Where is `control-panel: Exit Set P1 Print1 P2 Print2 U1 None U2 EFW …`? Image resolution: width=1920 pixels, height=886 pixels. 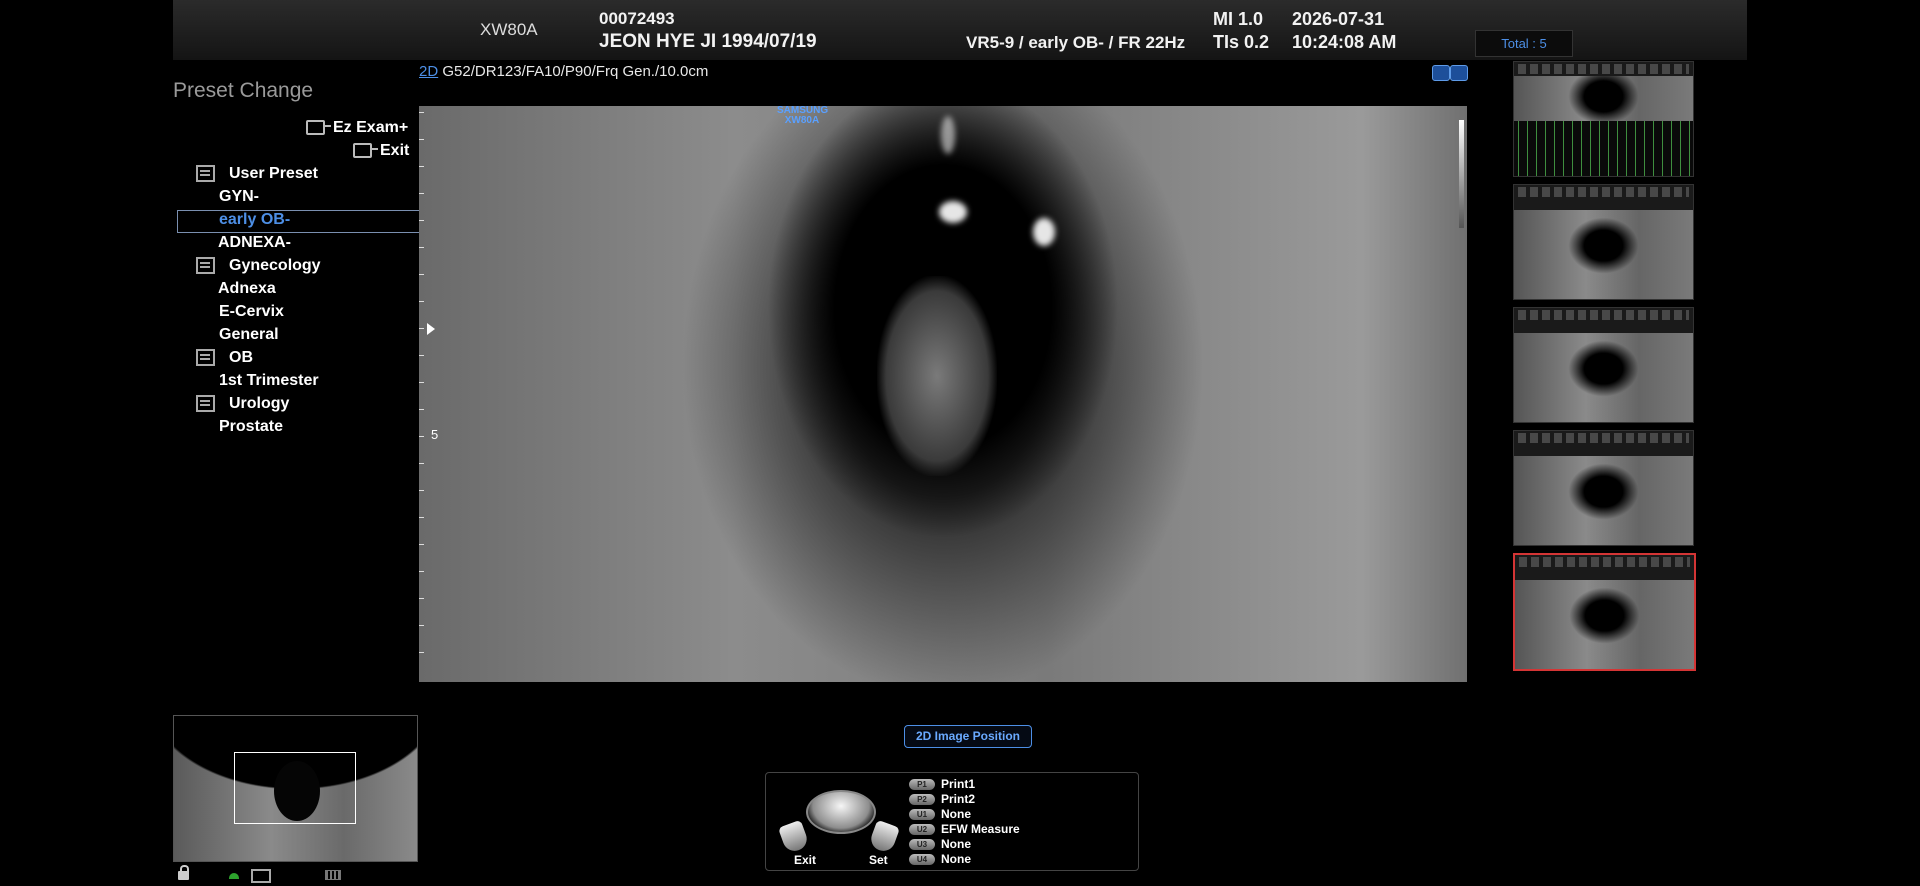 control-panel: Exit Set P1 Print1 P2 Print2 U1 None U2 EFW … is located at coordinates (952, 821).